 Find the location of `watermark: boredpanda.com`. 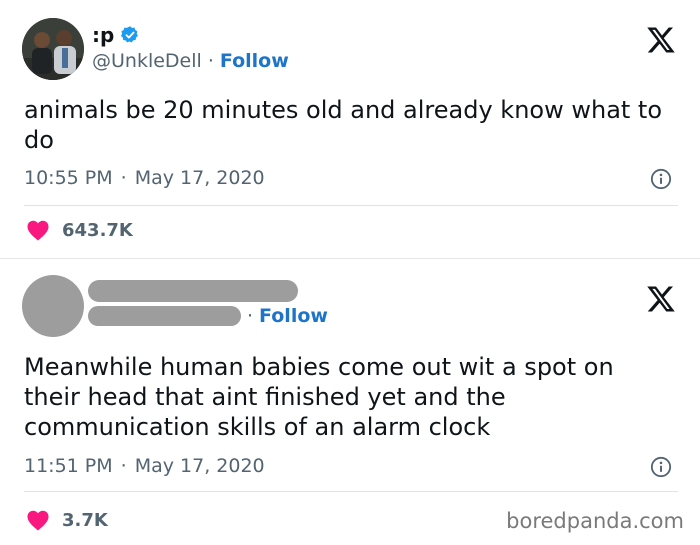

watermark: boredpanda.com is located at coordinates (595, 521).